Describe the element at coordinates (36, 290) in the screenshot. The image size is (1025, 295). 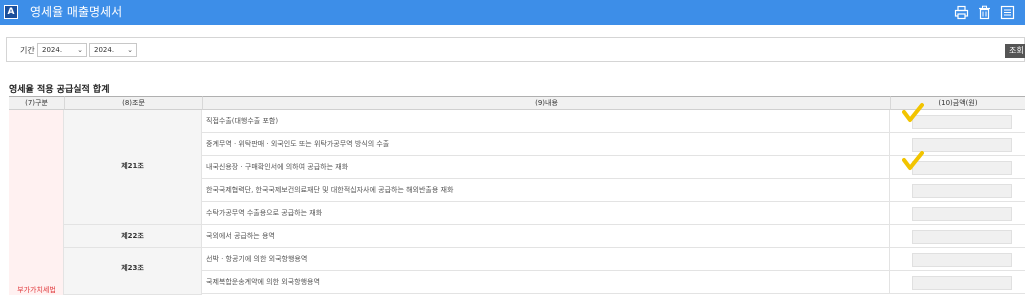
I see `category-label: 부가가치세법` at that location.